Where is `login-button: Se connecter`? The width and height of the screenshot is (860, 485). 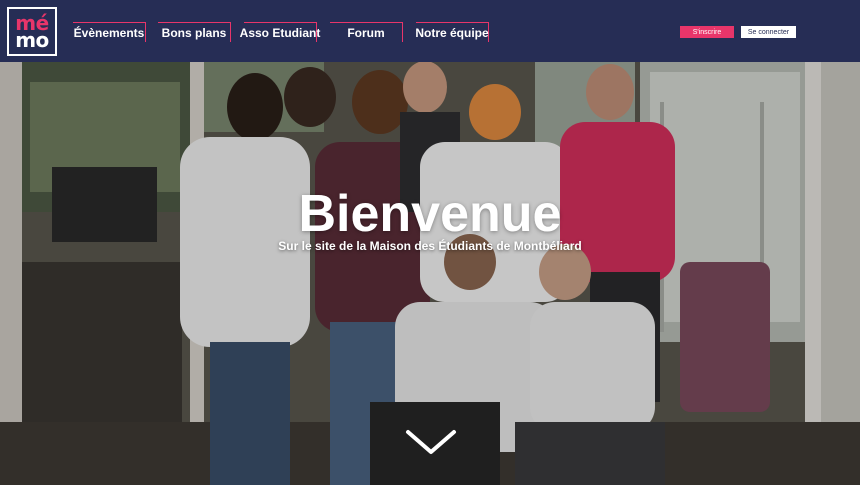 login-button: Se connecter is located at coordinates (768, 32).